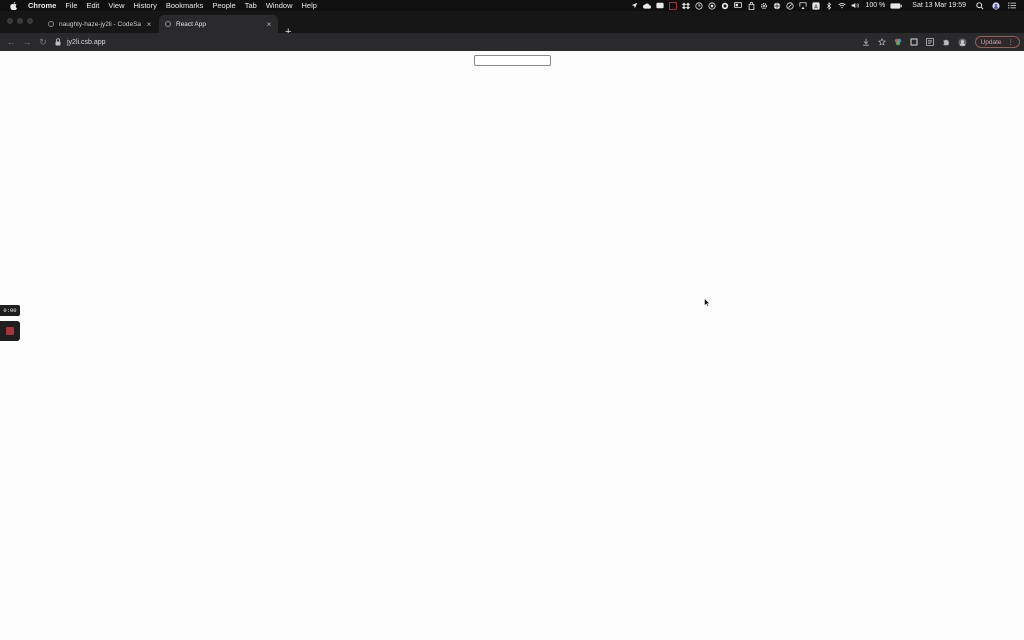 This screenshot has height=640, width=1024. Describe the element at coordinates (279, 5) in the screenshot. I see `menu-window: Window` at that location.